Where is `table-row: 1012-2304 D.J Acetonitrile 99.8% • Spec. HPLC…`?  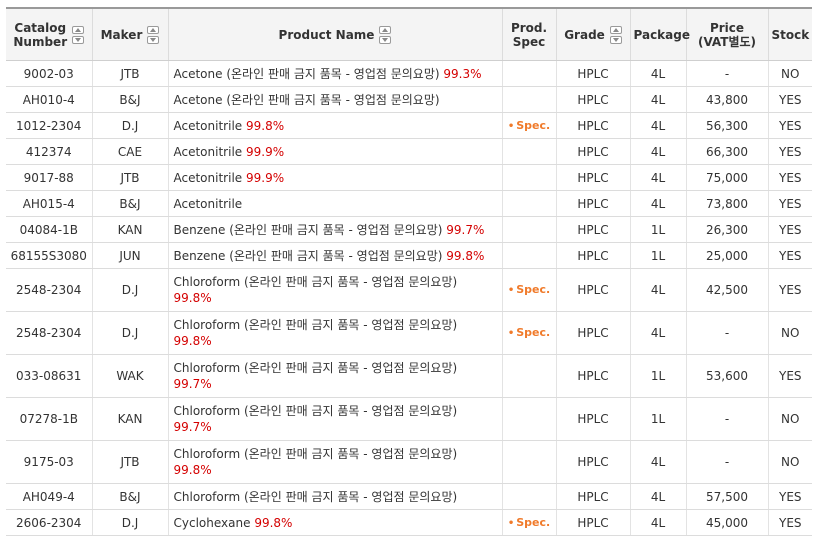
table-row: 1012-2304 D.J Acetonitrile 99.8% • Spec. HPLC… is located at coordinates (409, 125).